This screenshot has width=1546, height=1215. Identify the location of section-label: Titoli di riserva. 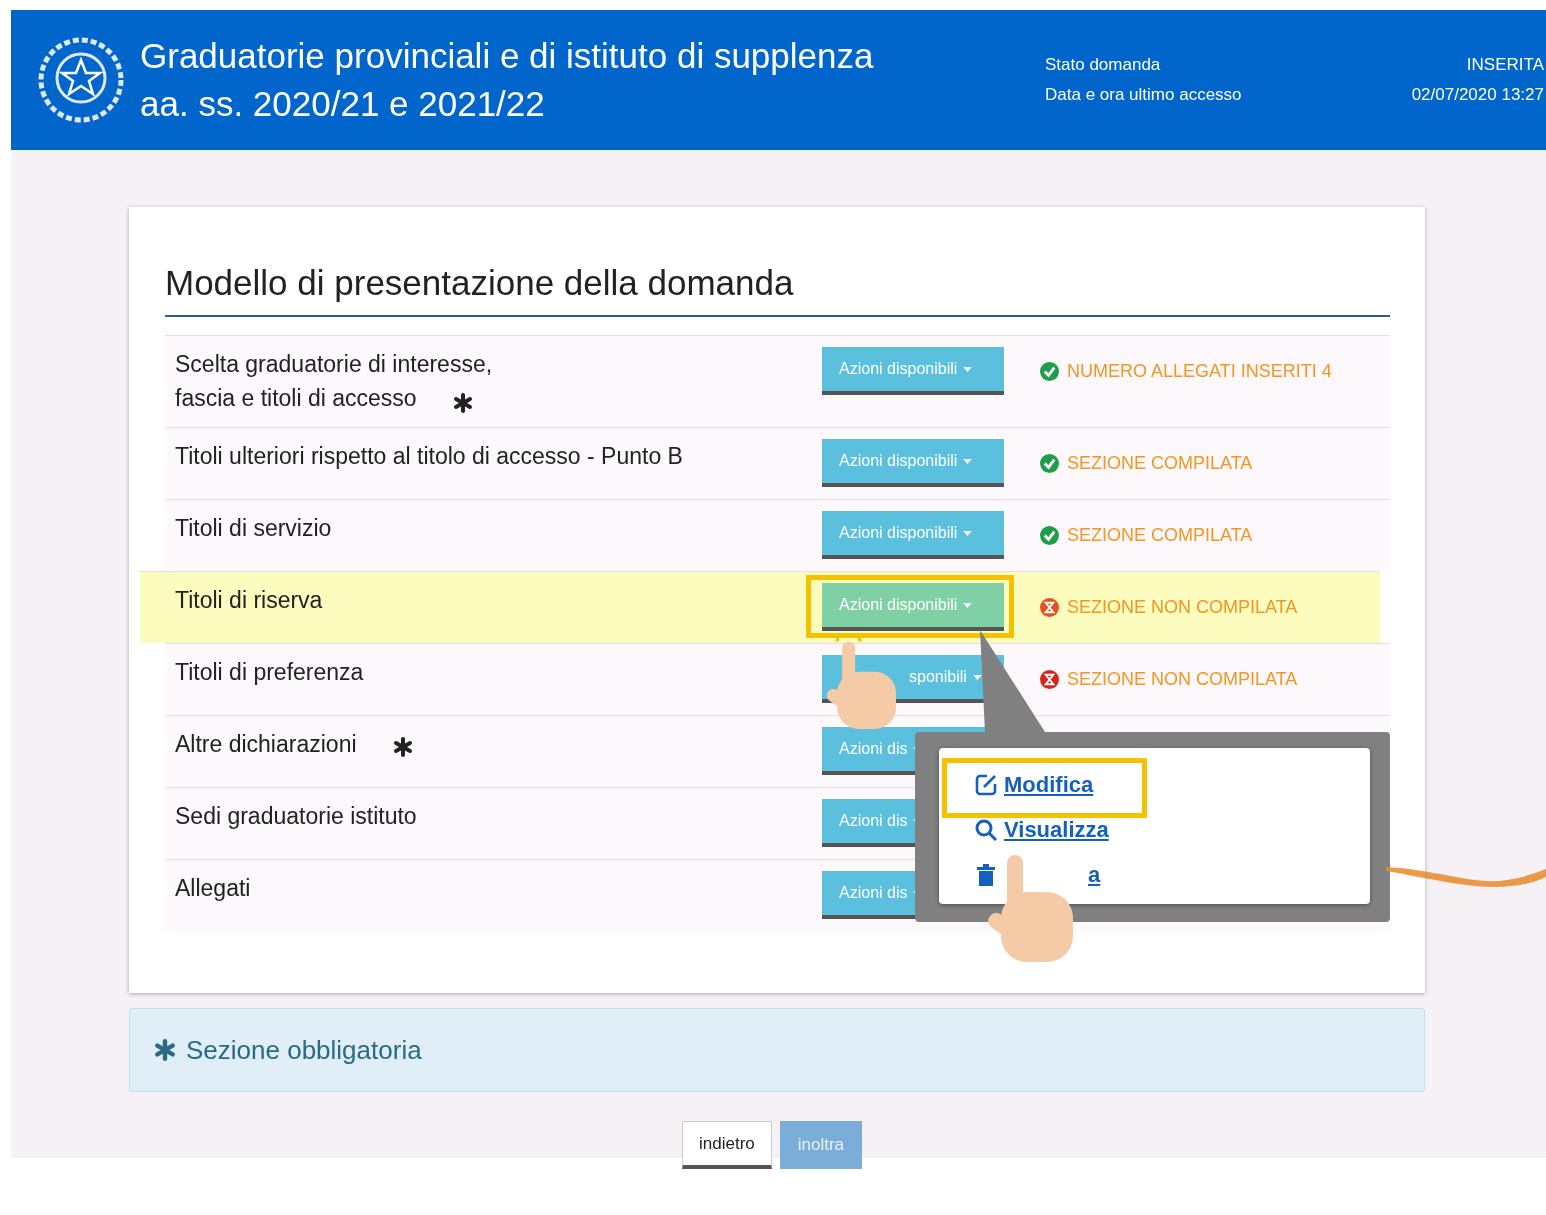
(249, 600).